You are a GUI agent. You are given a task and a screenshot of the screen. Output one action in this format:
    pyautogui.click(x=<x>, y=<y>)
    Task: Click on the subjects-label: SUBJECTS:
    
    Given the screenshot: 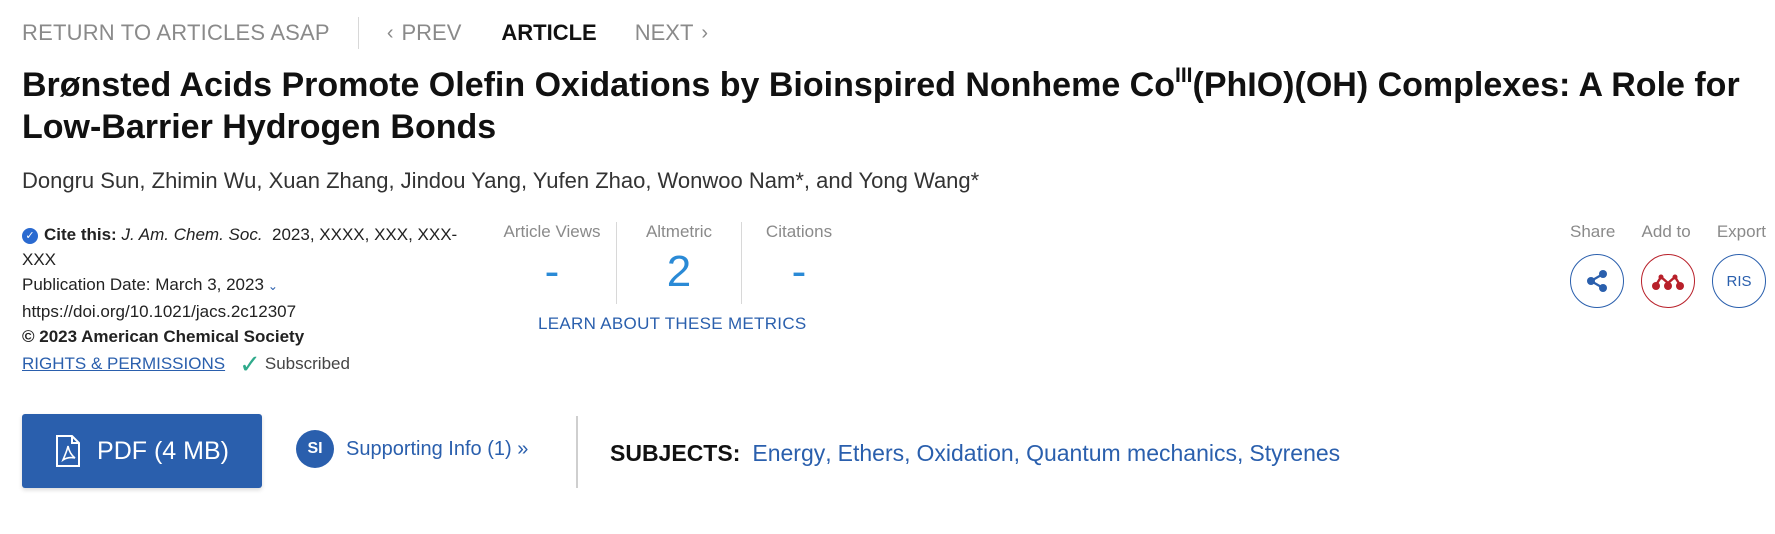 What is the action you would take?
    pyautogui.click(x=675, y=453)
    